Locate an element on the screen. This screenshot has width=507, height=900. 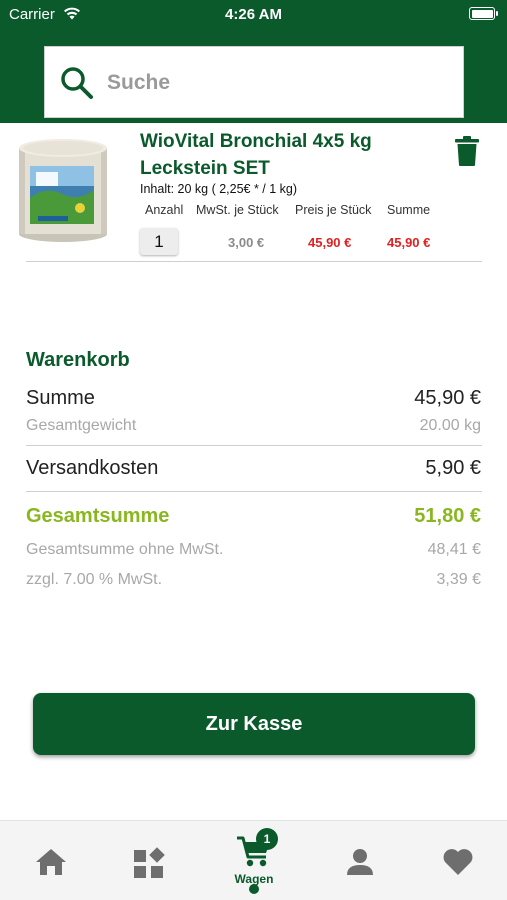
home-icon is located at coordinates (51, 862).